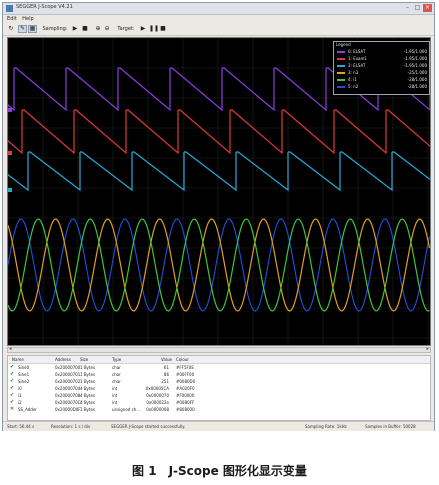 The width and height of the screenshot is (439, 485). I want to click on col-address: Address, so click(63, 359).